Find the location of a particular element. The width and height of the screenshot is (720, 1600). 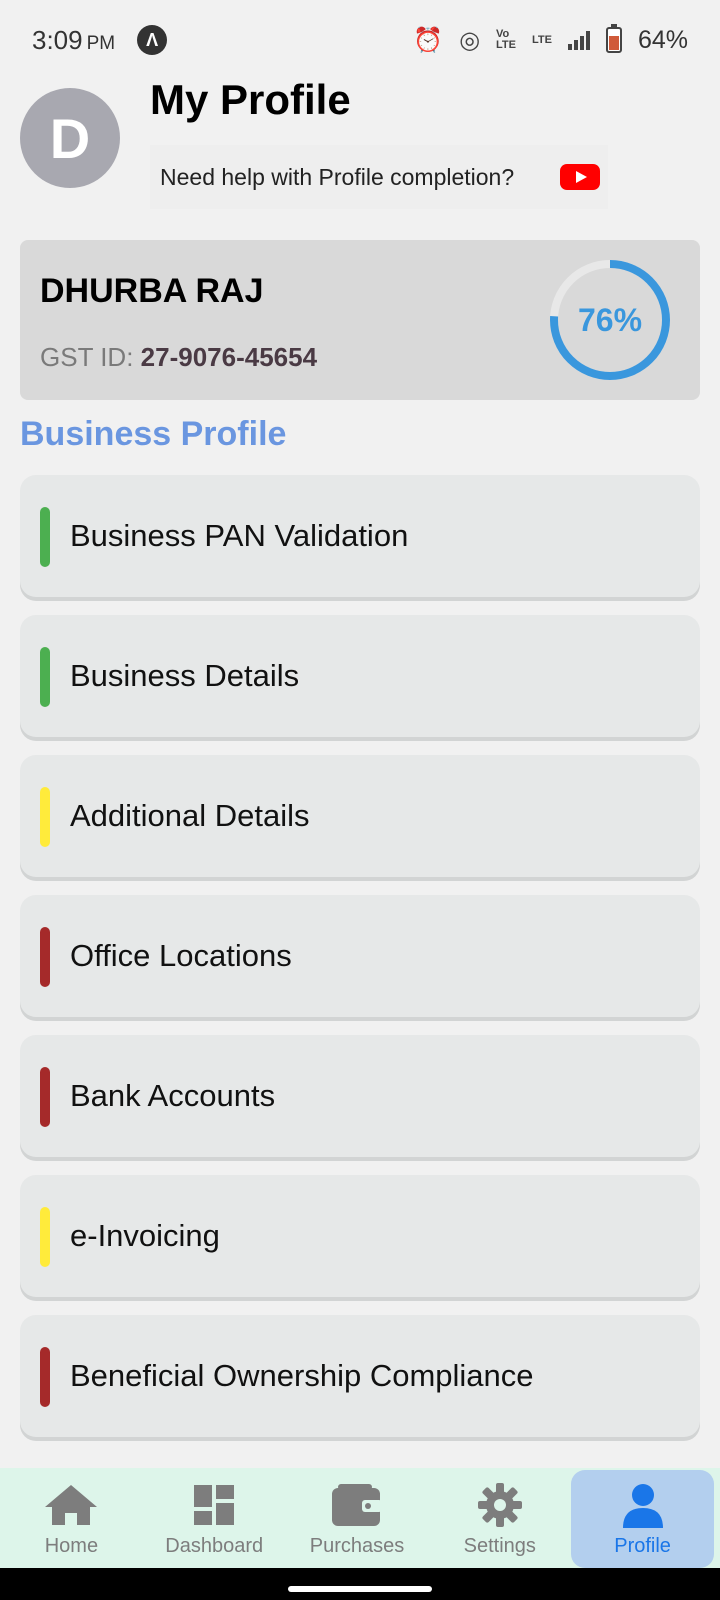

help-text: Need help with Profile completion? is located at coordinates (337, 176).